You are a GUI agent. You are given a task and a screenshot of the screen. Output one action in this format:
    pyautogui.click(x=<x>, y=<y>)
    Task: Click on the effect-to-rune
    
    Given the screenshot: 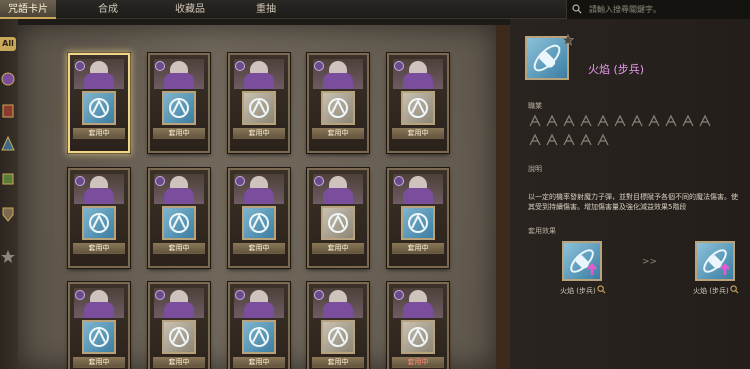 What is the action you would take?
    pyautogui.click(x=715, y=261)
    